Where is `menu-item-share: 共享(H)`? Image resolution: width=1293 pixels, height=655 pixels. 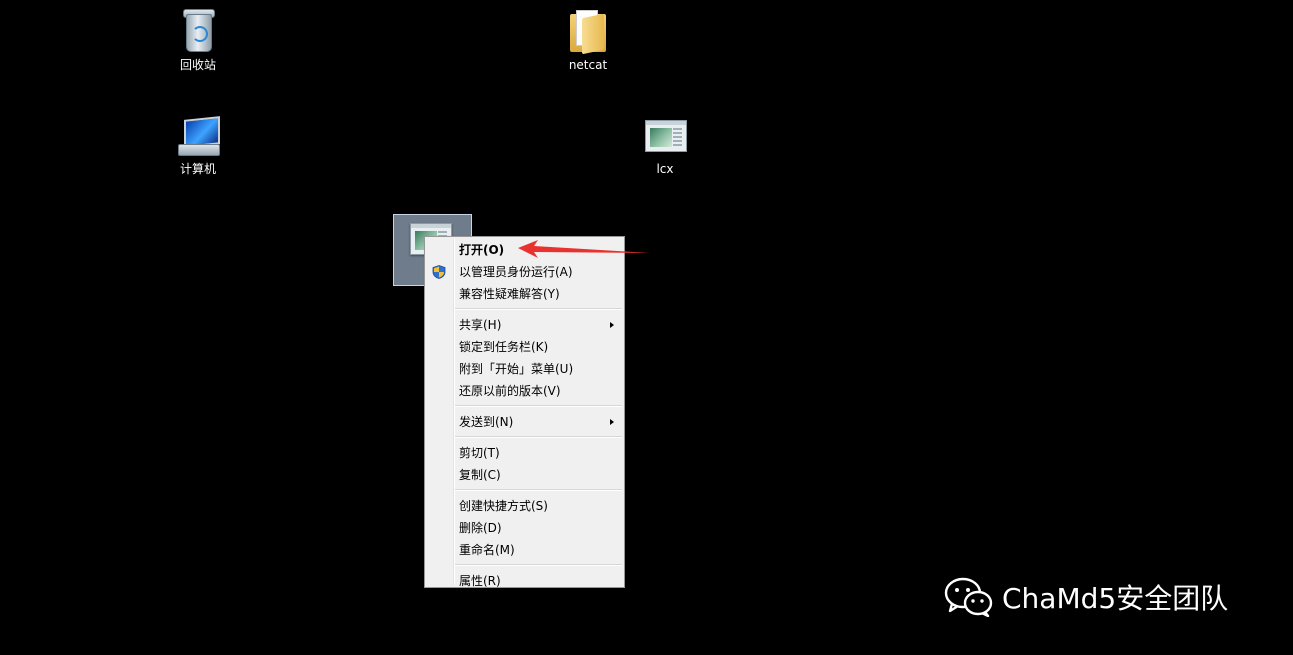 menu-item-share: 共享(H) is located at coordinates (524, 325).